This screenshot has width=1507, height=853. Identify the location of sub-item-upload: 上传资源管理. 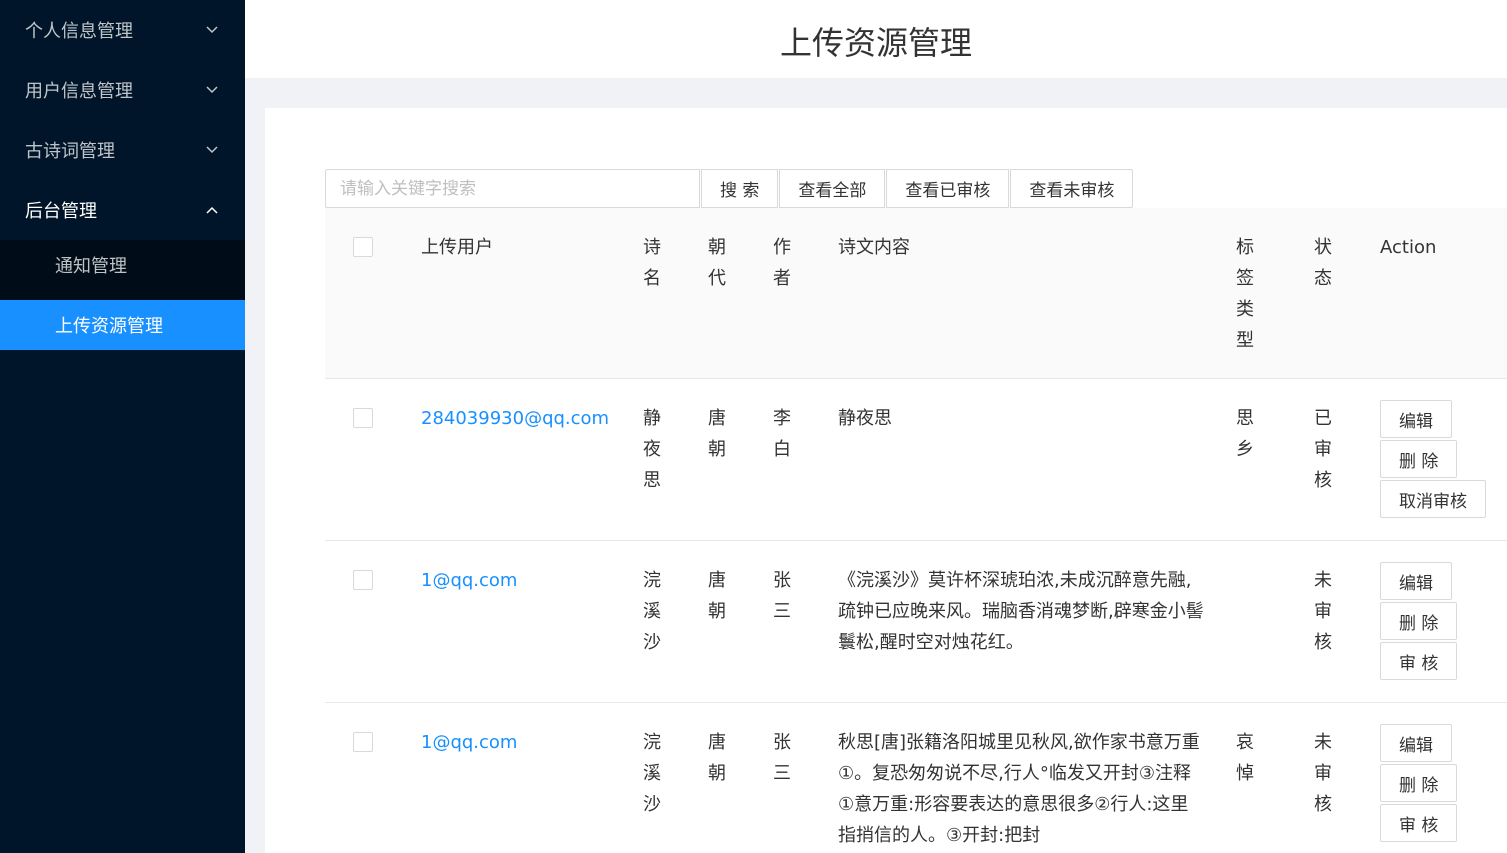
(122, 325).